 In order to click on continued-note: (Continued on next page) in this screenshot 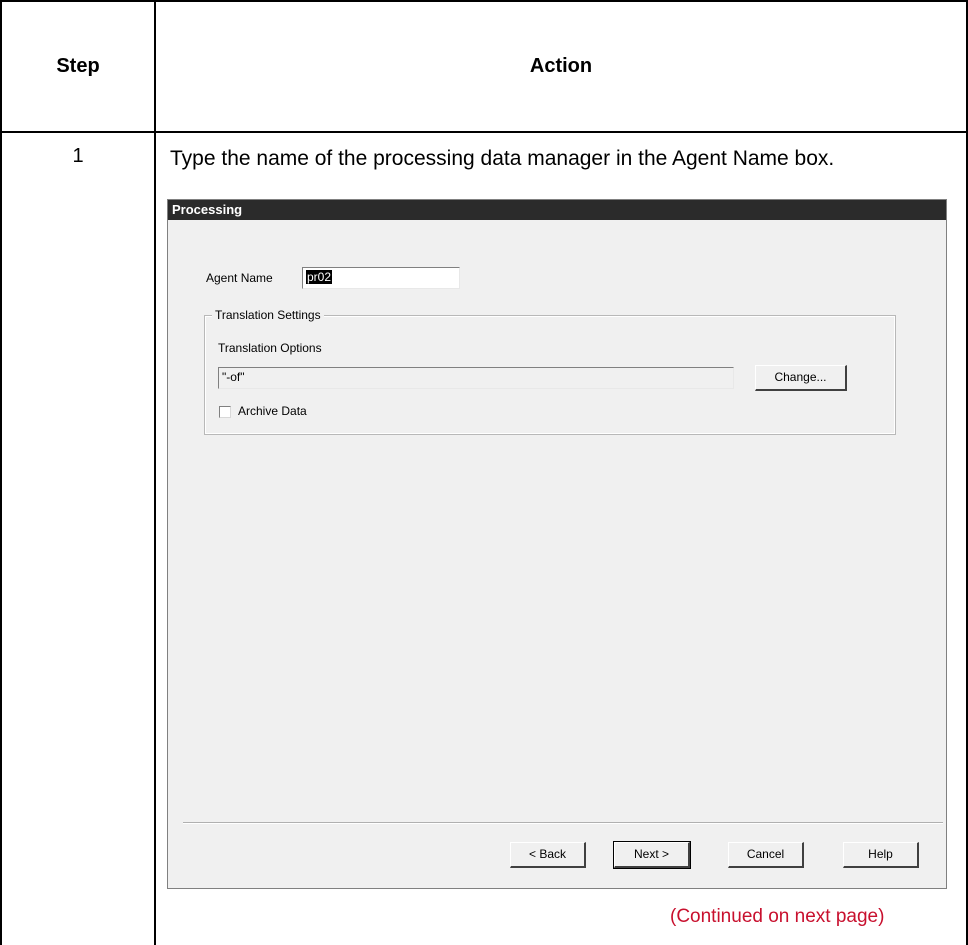, I will do `click(777, 916)`.